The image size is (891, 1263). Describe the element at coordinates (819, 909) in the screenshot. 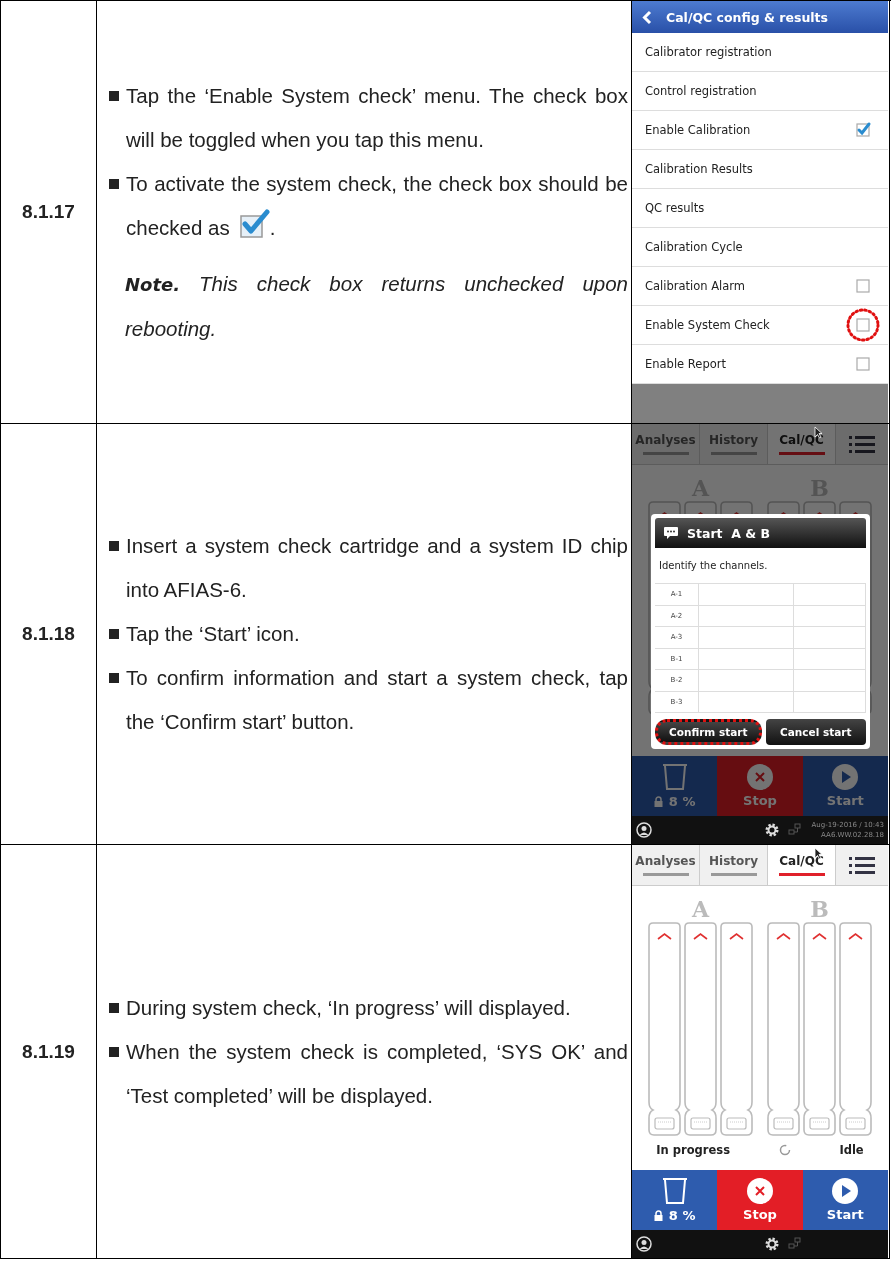

I see `channel-label: B` at that location.